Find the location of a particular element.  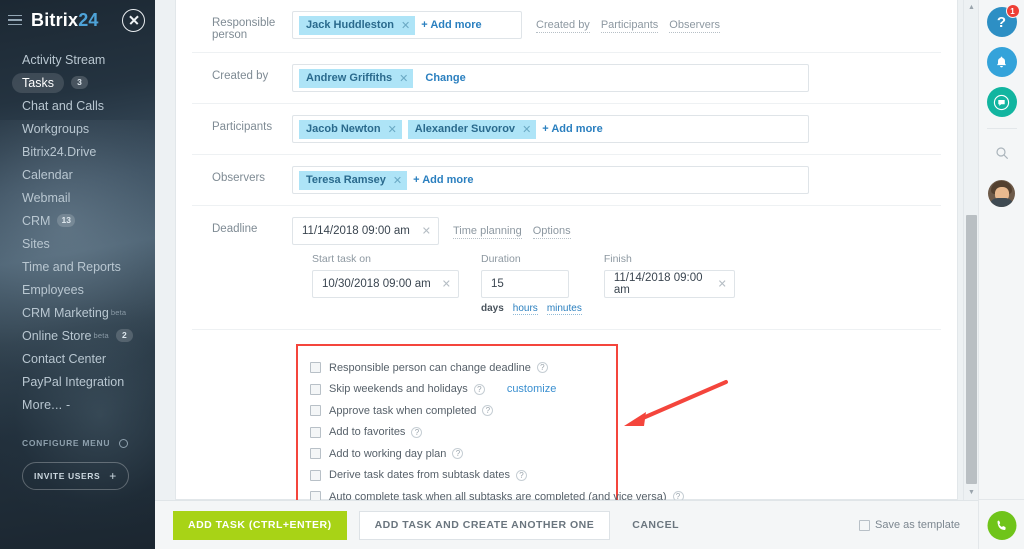

option-responsible-can-change-deadline: Responsible person can change deadline ? is located at coordinates (457, 368).